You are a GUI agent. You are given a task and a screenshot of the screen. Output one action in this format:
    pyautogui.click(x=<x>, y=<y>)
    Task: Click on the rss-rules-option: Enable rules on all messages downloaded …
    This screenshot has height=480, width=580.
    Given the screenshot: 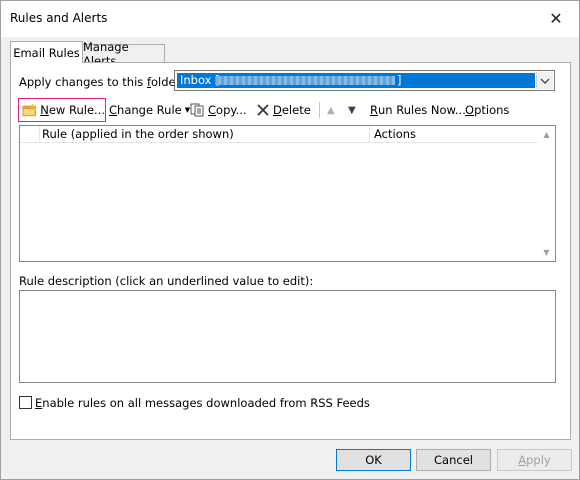 What is the action you would take?
    pyautogui.click(x=194, y=402)
    